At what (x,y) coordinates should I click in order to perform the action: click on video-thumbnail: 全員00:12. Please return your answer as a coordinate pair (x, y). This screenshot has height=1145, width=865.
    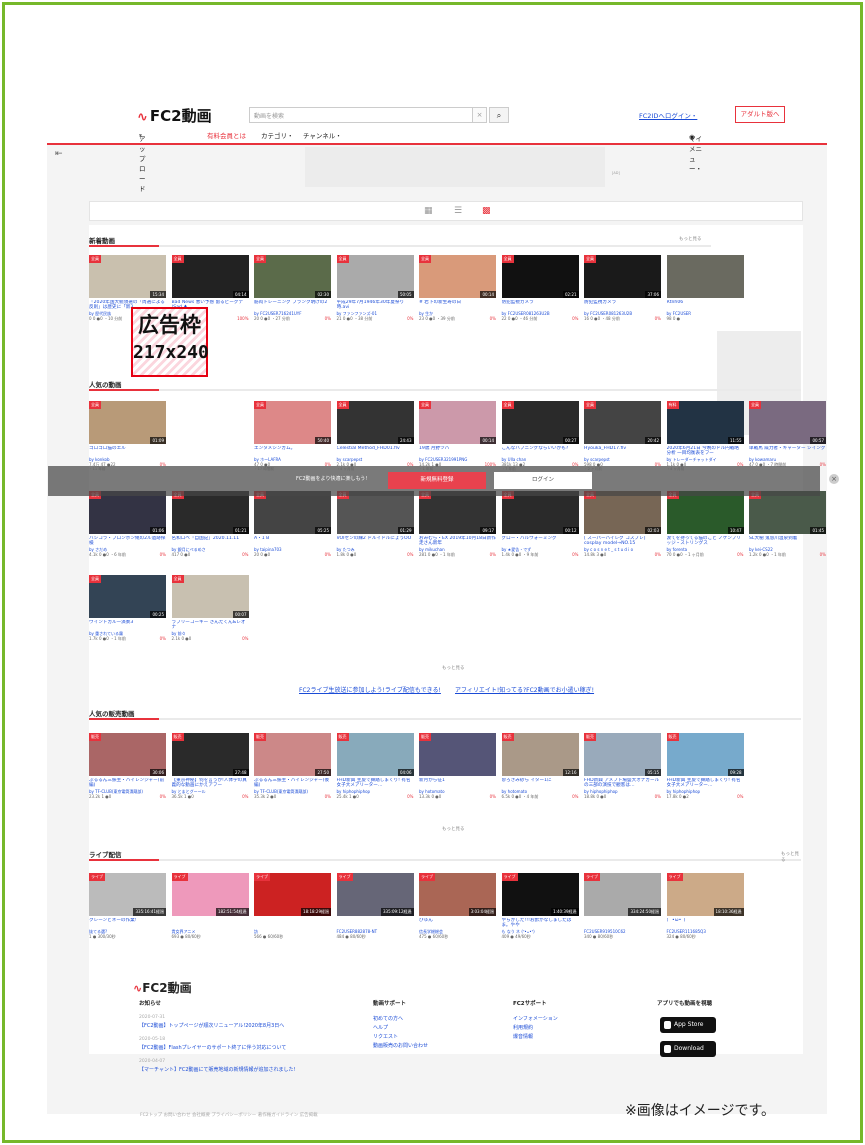
    Looking at the image, I should click on (540, 512).